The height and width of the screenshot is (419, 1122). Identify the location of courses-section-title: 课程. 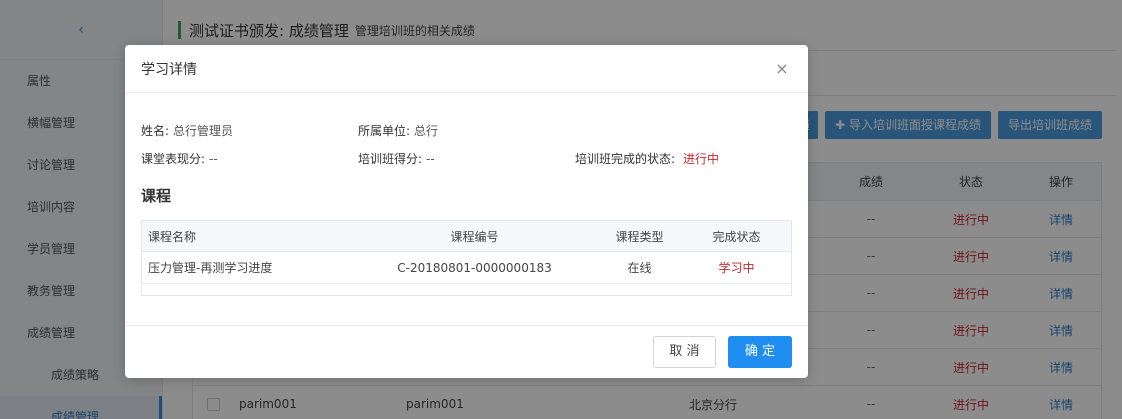
(156, 196).